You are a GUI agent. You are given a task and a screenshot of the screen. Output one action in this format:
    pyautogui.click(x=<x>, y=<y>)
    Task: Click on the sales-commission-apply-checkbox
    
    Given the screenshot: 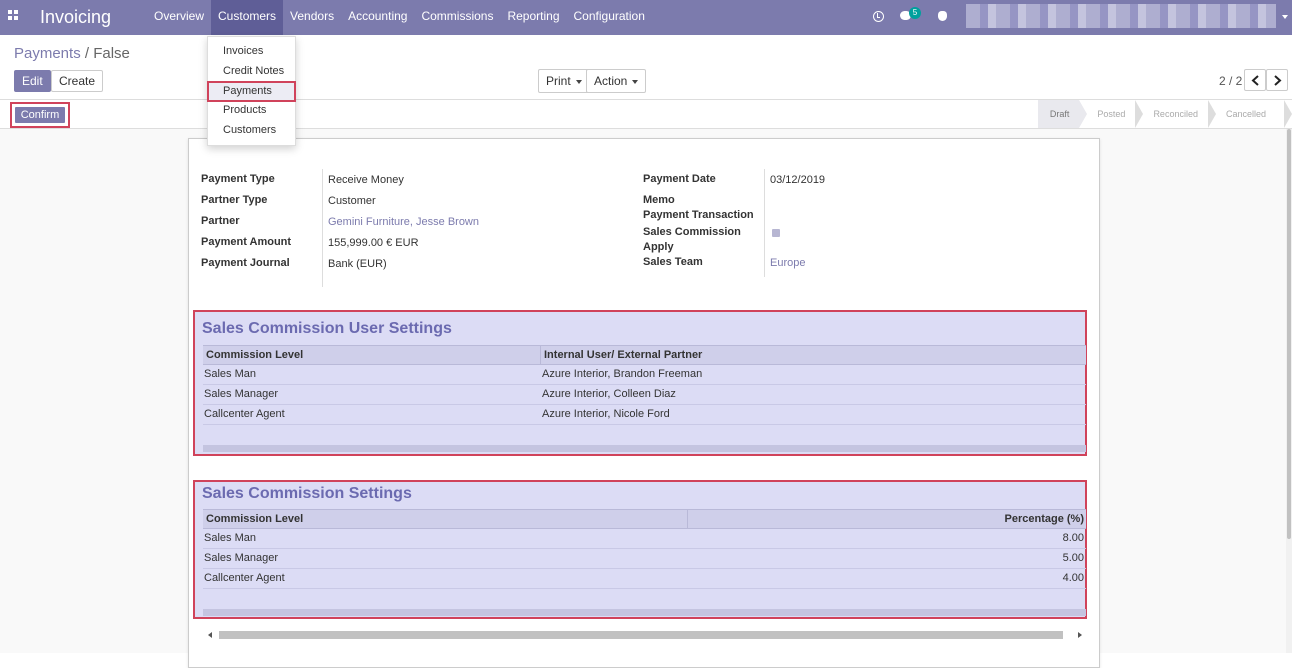 What is the action you would take?
    pyautogui.click(x=776, y=233)
    